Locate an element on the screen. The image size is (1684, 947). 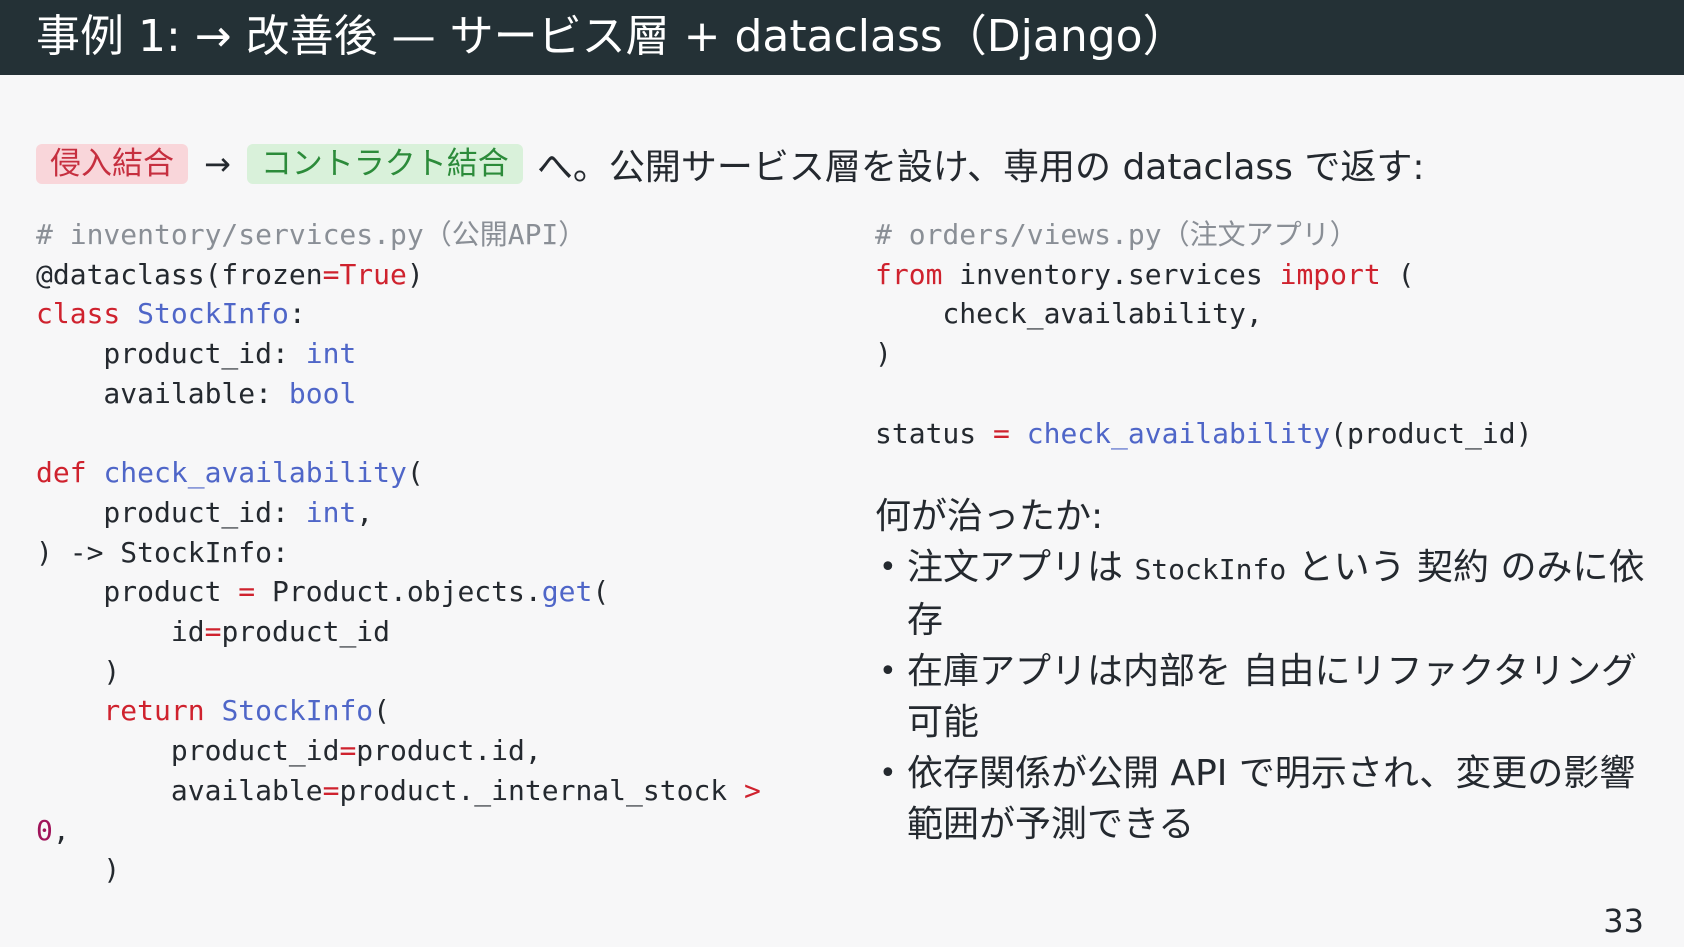
code-token: available: is located at coordinates (162, 393).